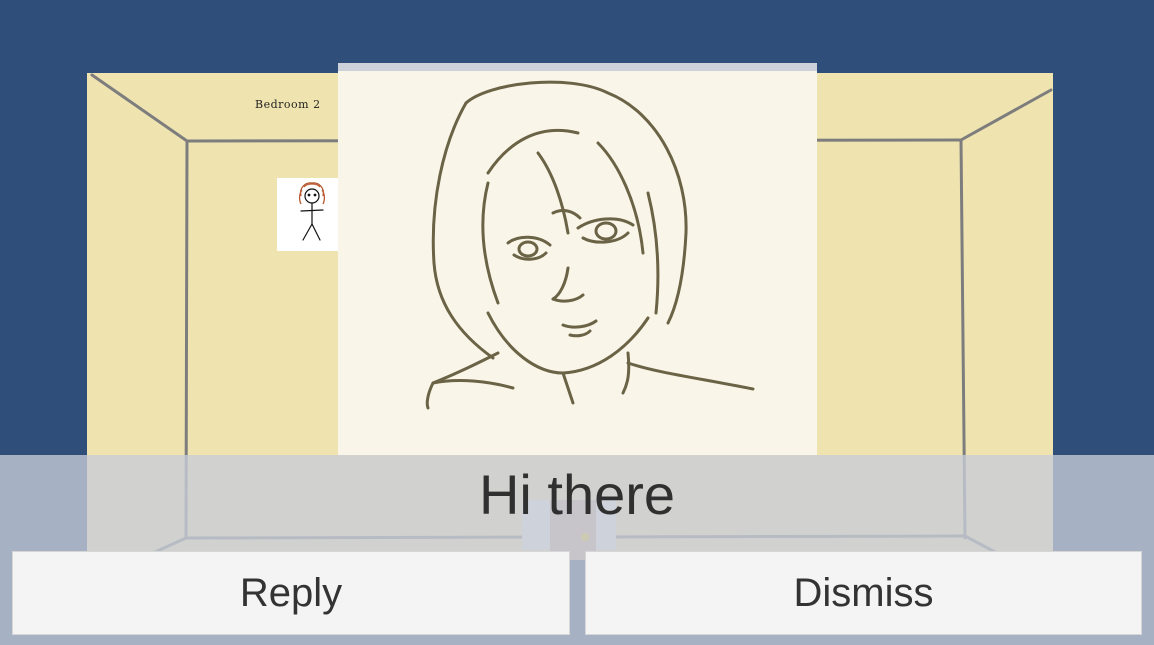  What do you see at coordinates (288, 104) in the screenshot?
I see `room-name-label: Bedroom 2` at bounding box center [288, 104].